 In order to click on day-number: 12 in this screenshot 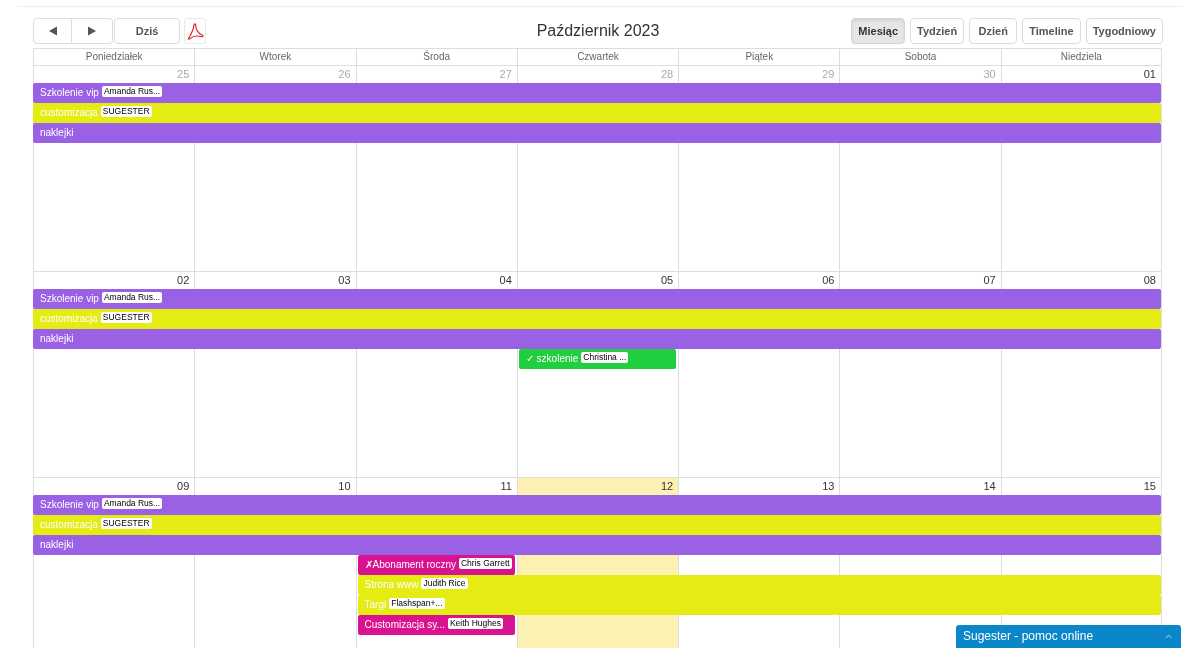, I will do `click(667, 486)`.